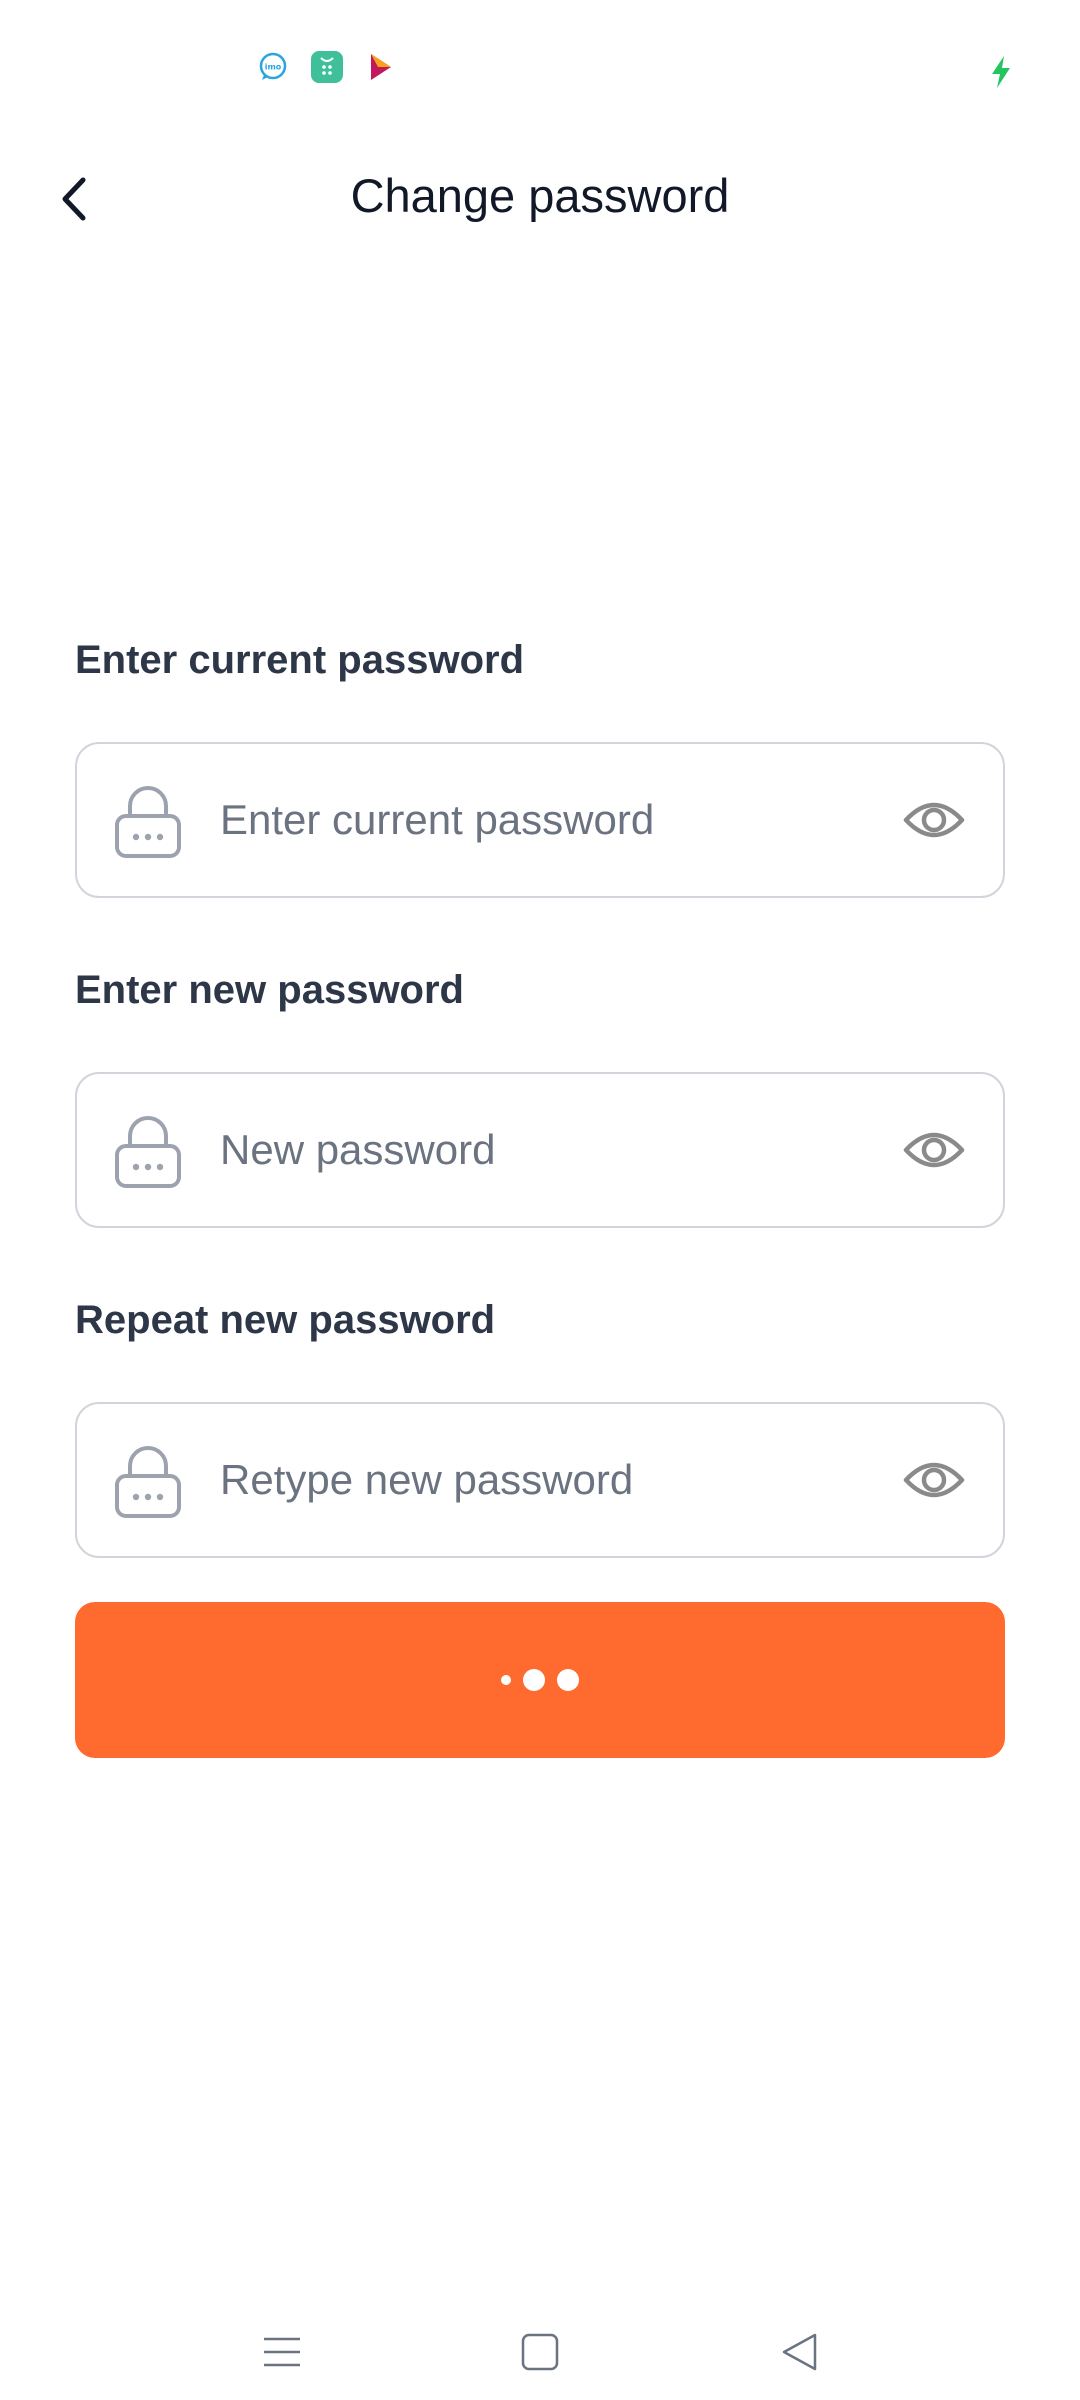 This screenshot has width=1080, height=2400. Describe the element at coordinates (1001, 72) in the screenshot. I see `charging-bolt-icon` at that location.